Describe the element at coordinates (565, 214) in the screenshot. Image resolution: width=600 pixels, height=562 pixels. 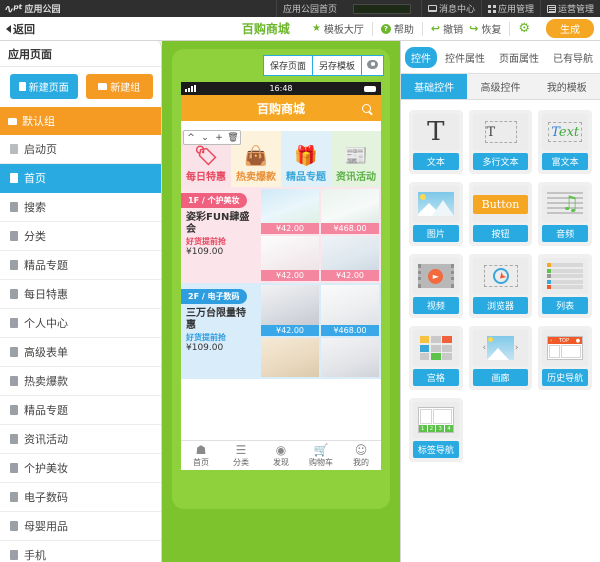
I see `widget-audio: ♫ 音频` at that location.